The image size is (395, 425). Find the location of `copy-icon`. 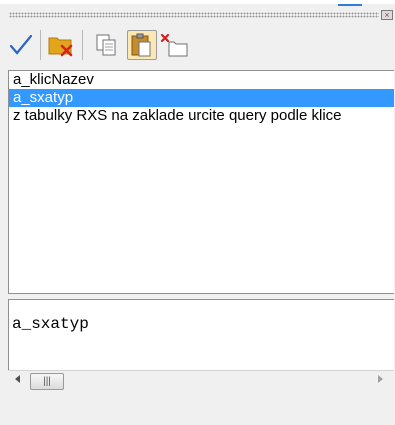

copy-icon is located at coordinates (106, 45).